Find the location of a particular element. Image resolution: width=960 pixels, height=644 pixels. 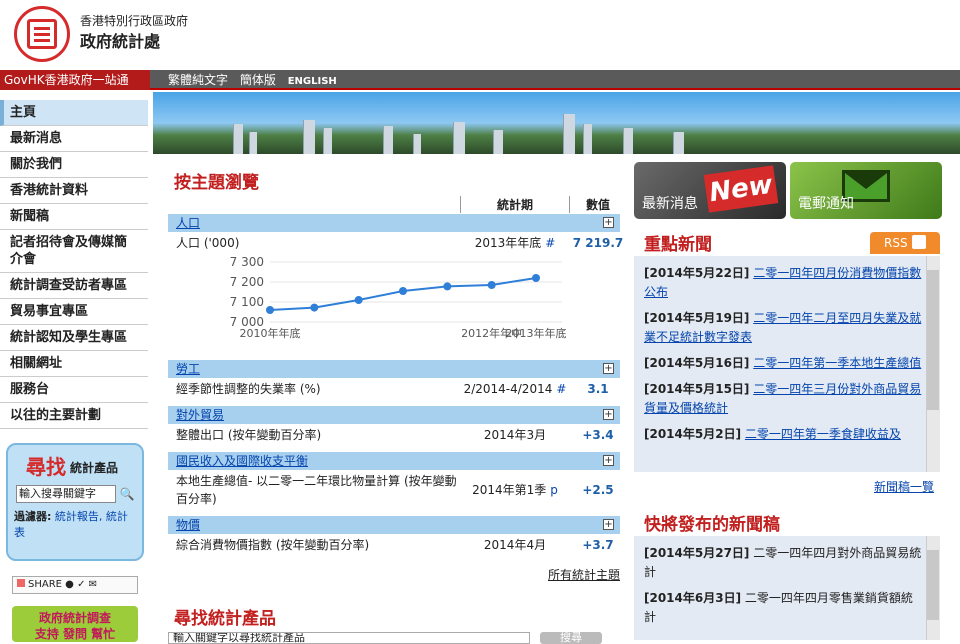

sidebar-item-latest: 最新消息 is located at coordinates (74, 139).